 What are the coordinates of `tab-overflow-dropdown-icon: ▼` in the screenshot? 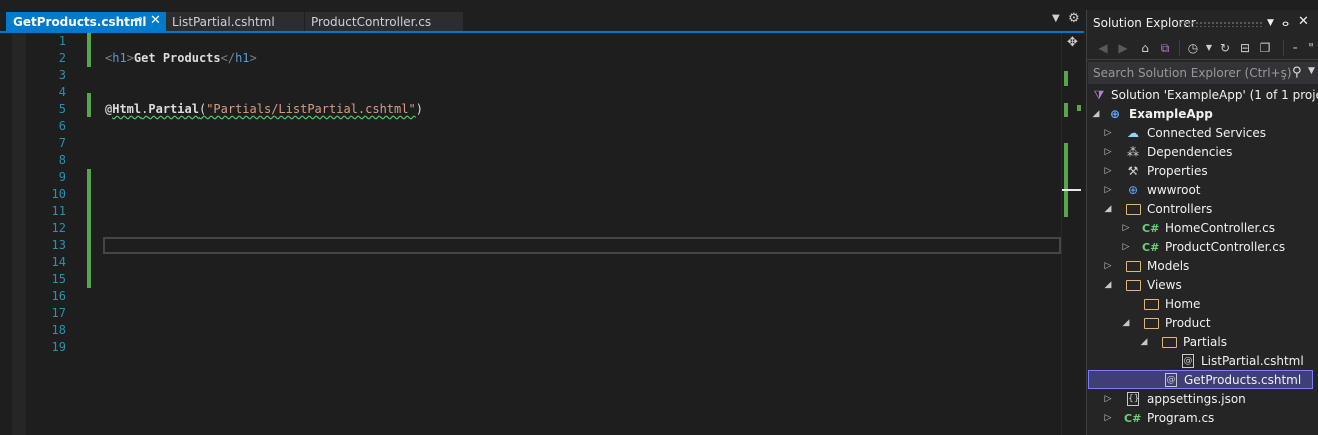 It's located at (1056, 18).